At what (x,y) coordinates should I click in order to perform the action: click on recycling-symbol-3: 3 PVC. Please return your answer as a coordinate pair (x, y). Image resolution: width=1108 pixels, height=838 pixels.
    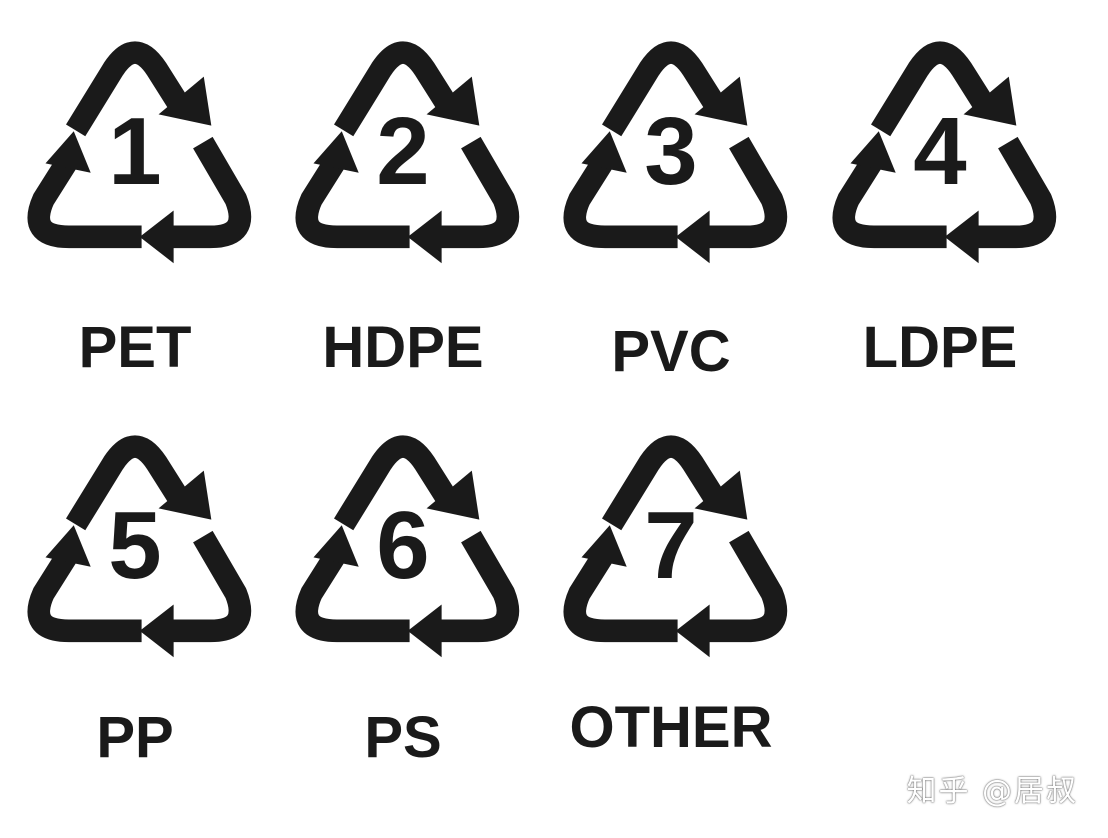
    Looking at the image, I should click on (671, 202).